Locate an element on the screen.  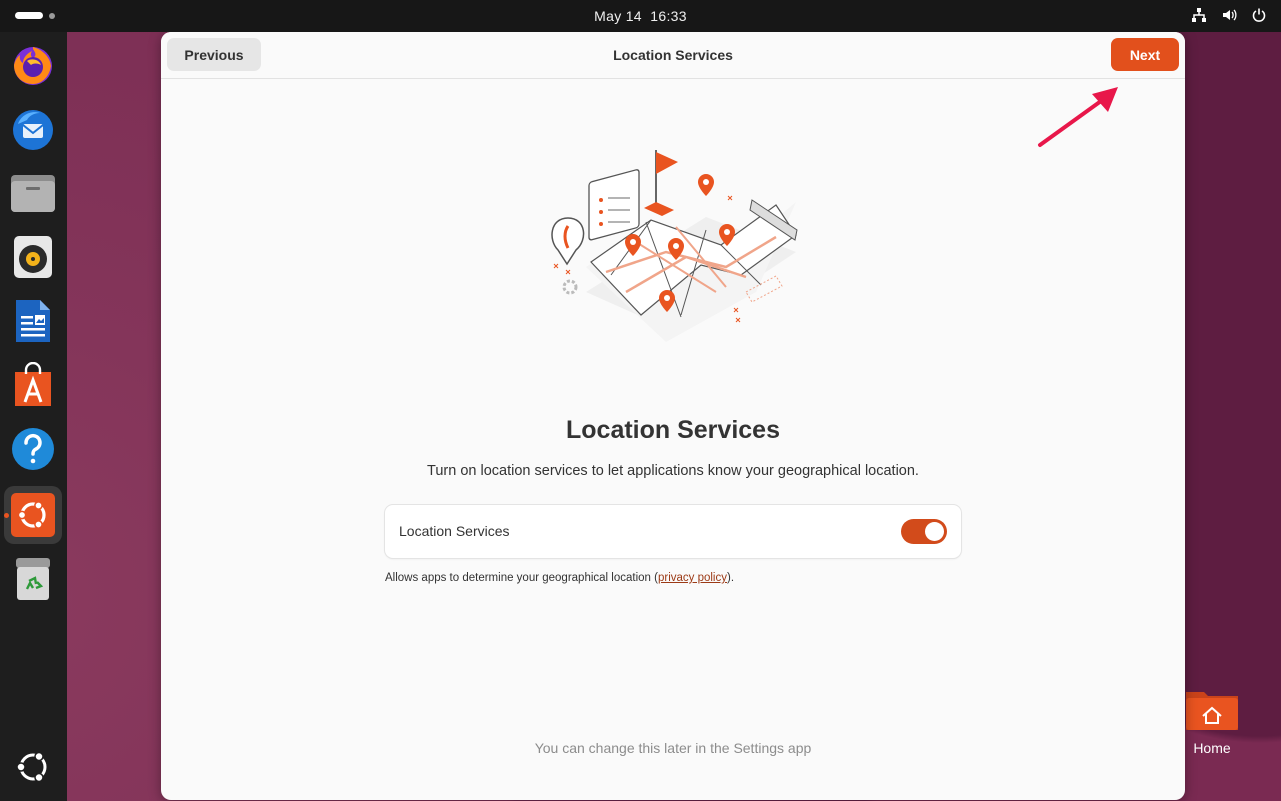
home-label: Home is located at coordinates (1212, 748).